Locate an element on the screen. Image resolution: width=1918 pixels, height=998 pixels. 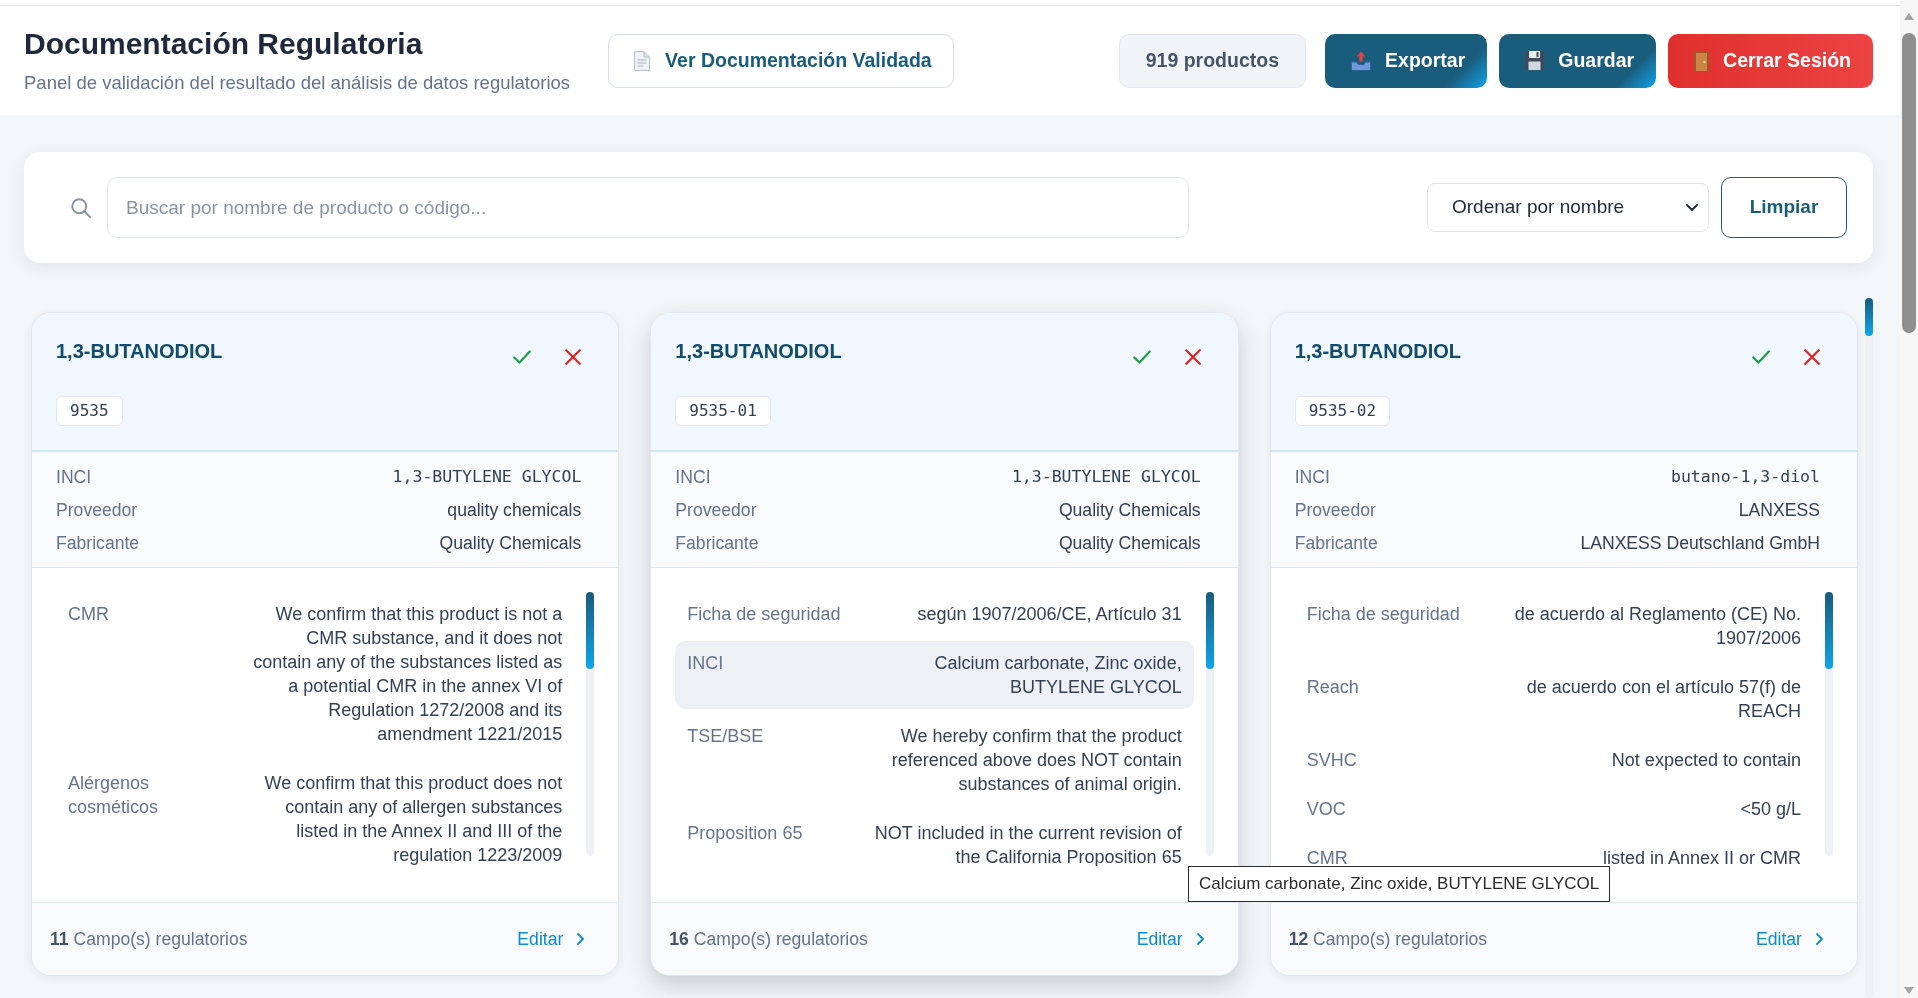
field-label: Proposition 65 is located at coordinates (745, 833).